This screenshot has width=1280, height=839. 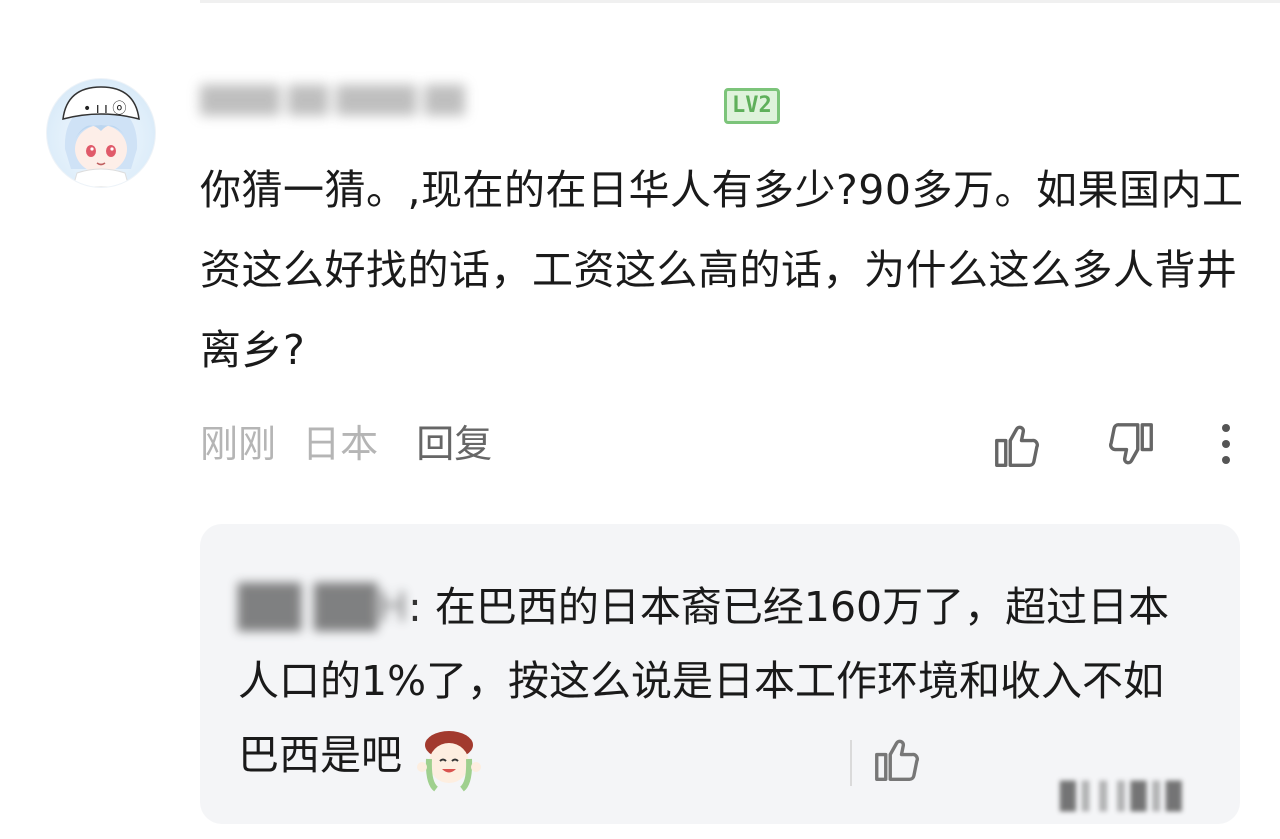 I want to click on dislike-button, so click(x=1131, y=447).